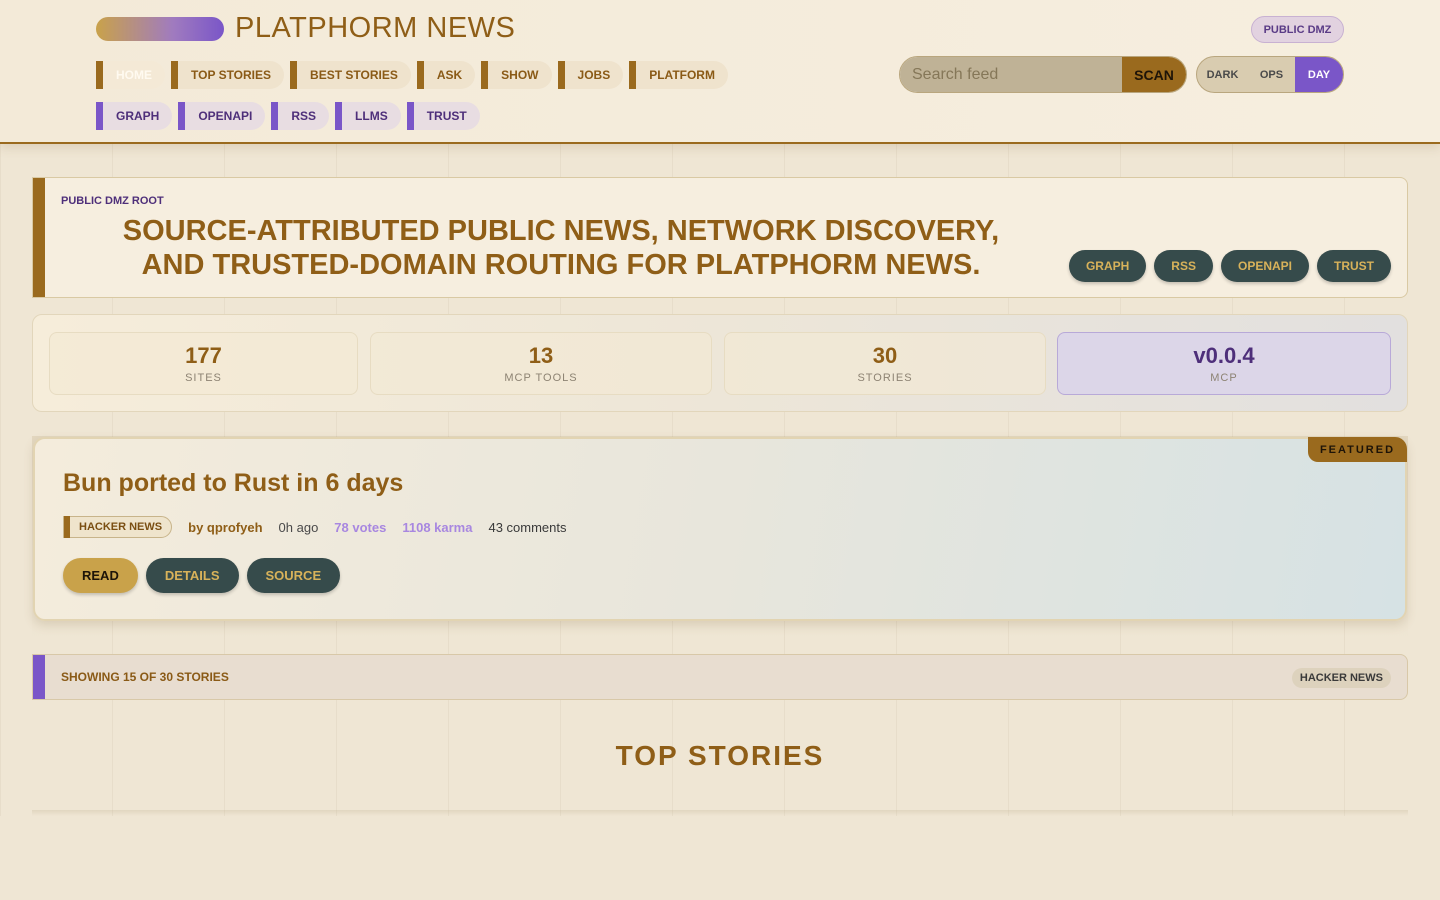 This screenshot has height=900, width=1440. I want to click on story-filter-bar: SHOWING 15 OF 30 STORIES HACKER NEWS, so click(720, 677).